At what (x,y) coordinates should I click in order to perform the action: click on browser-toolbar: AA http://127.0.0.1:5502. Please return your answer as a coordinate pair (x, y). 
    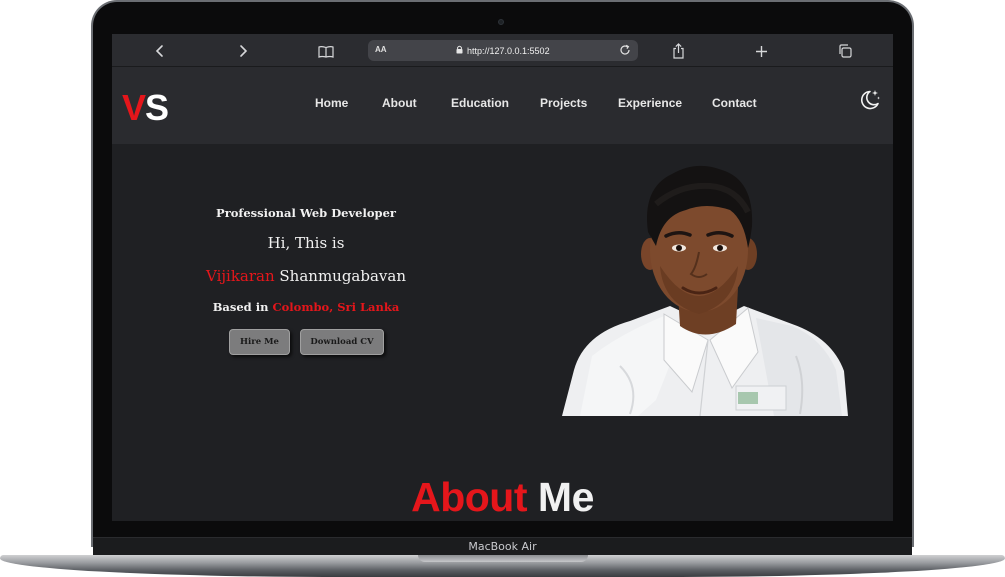
    Looking at the image, I should click on (502, 50).